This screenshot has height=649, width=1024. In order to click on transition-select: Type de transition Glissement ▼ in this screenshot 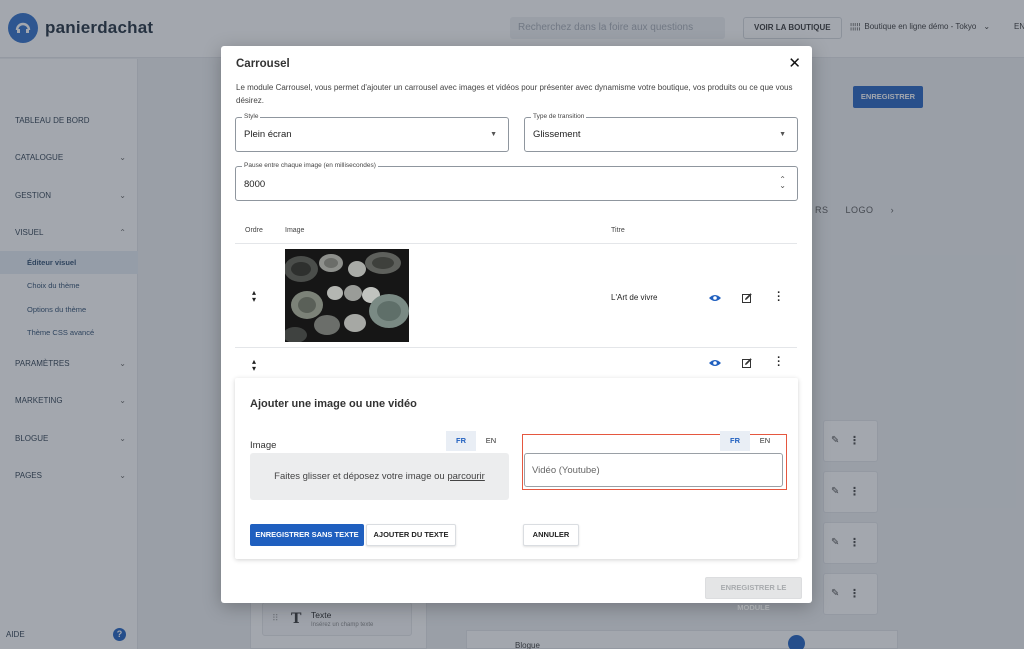, I will do `click(661, 132)`.